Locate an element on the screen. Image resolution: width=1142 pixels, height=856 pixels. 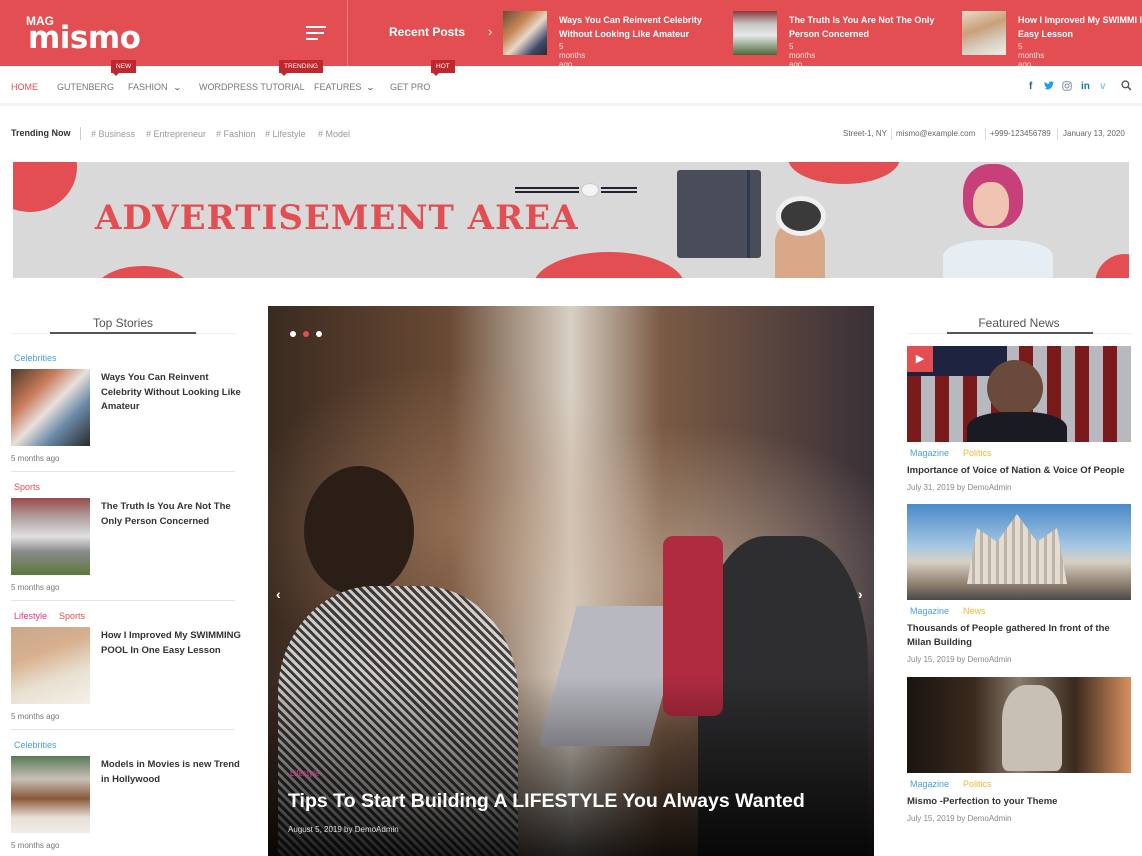
trending-tag: # Lifestyle is located at coordinates (285, 134).